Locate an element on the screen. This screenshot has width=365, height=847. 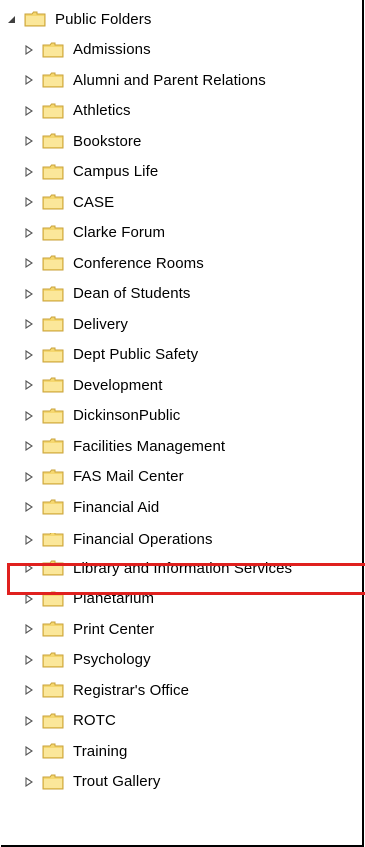
tree-node-print-center: Print Center is located at coordinates (88, 629).